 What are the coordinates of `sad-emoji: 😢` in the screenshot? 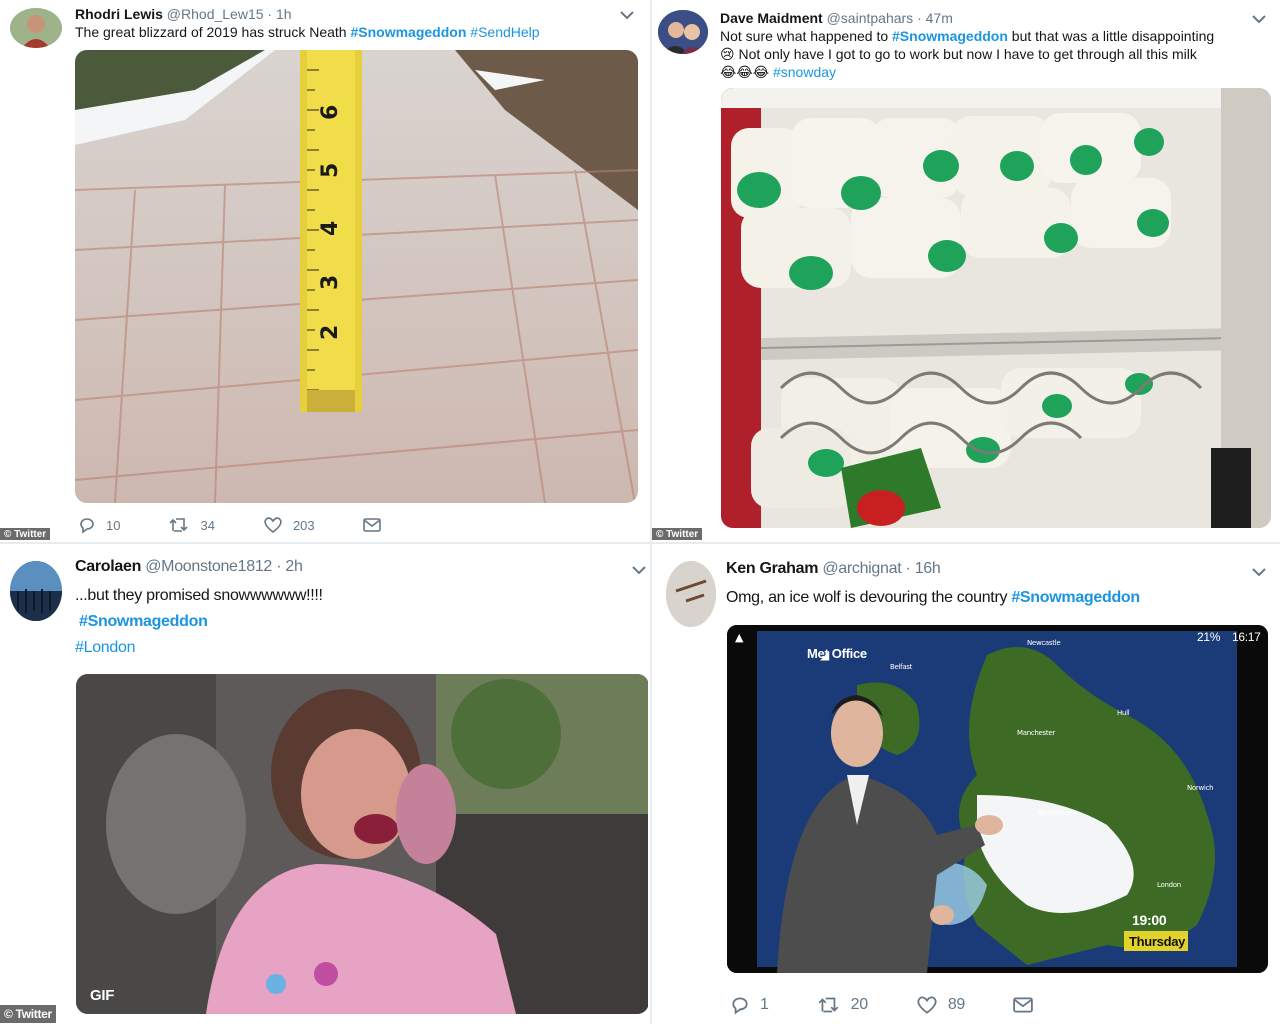 It's located at (727, 54).